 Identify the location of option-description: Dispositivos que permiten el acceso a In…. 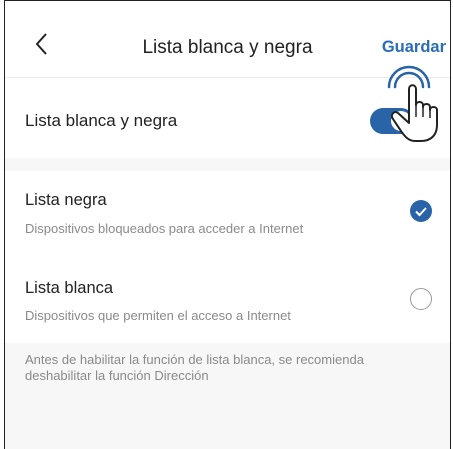
(158, 315).